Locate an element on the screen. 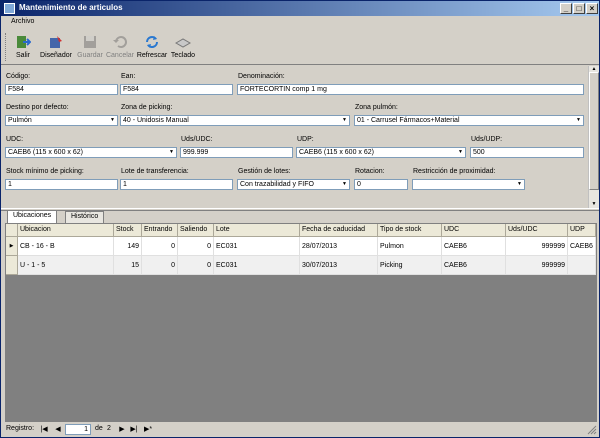  close-button: × is located at coordinates (592, 8).